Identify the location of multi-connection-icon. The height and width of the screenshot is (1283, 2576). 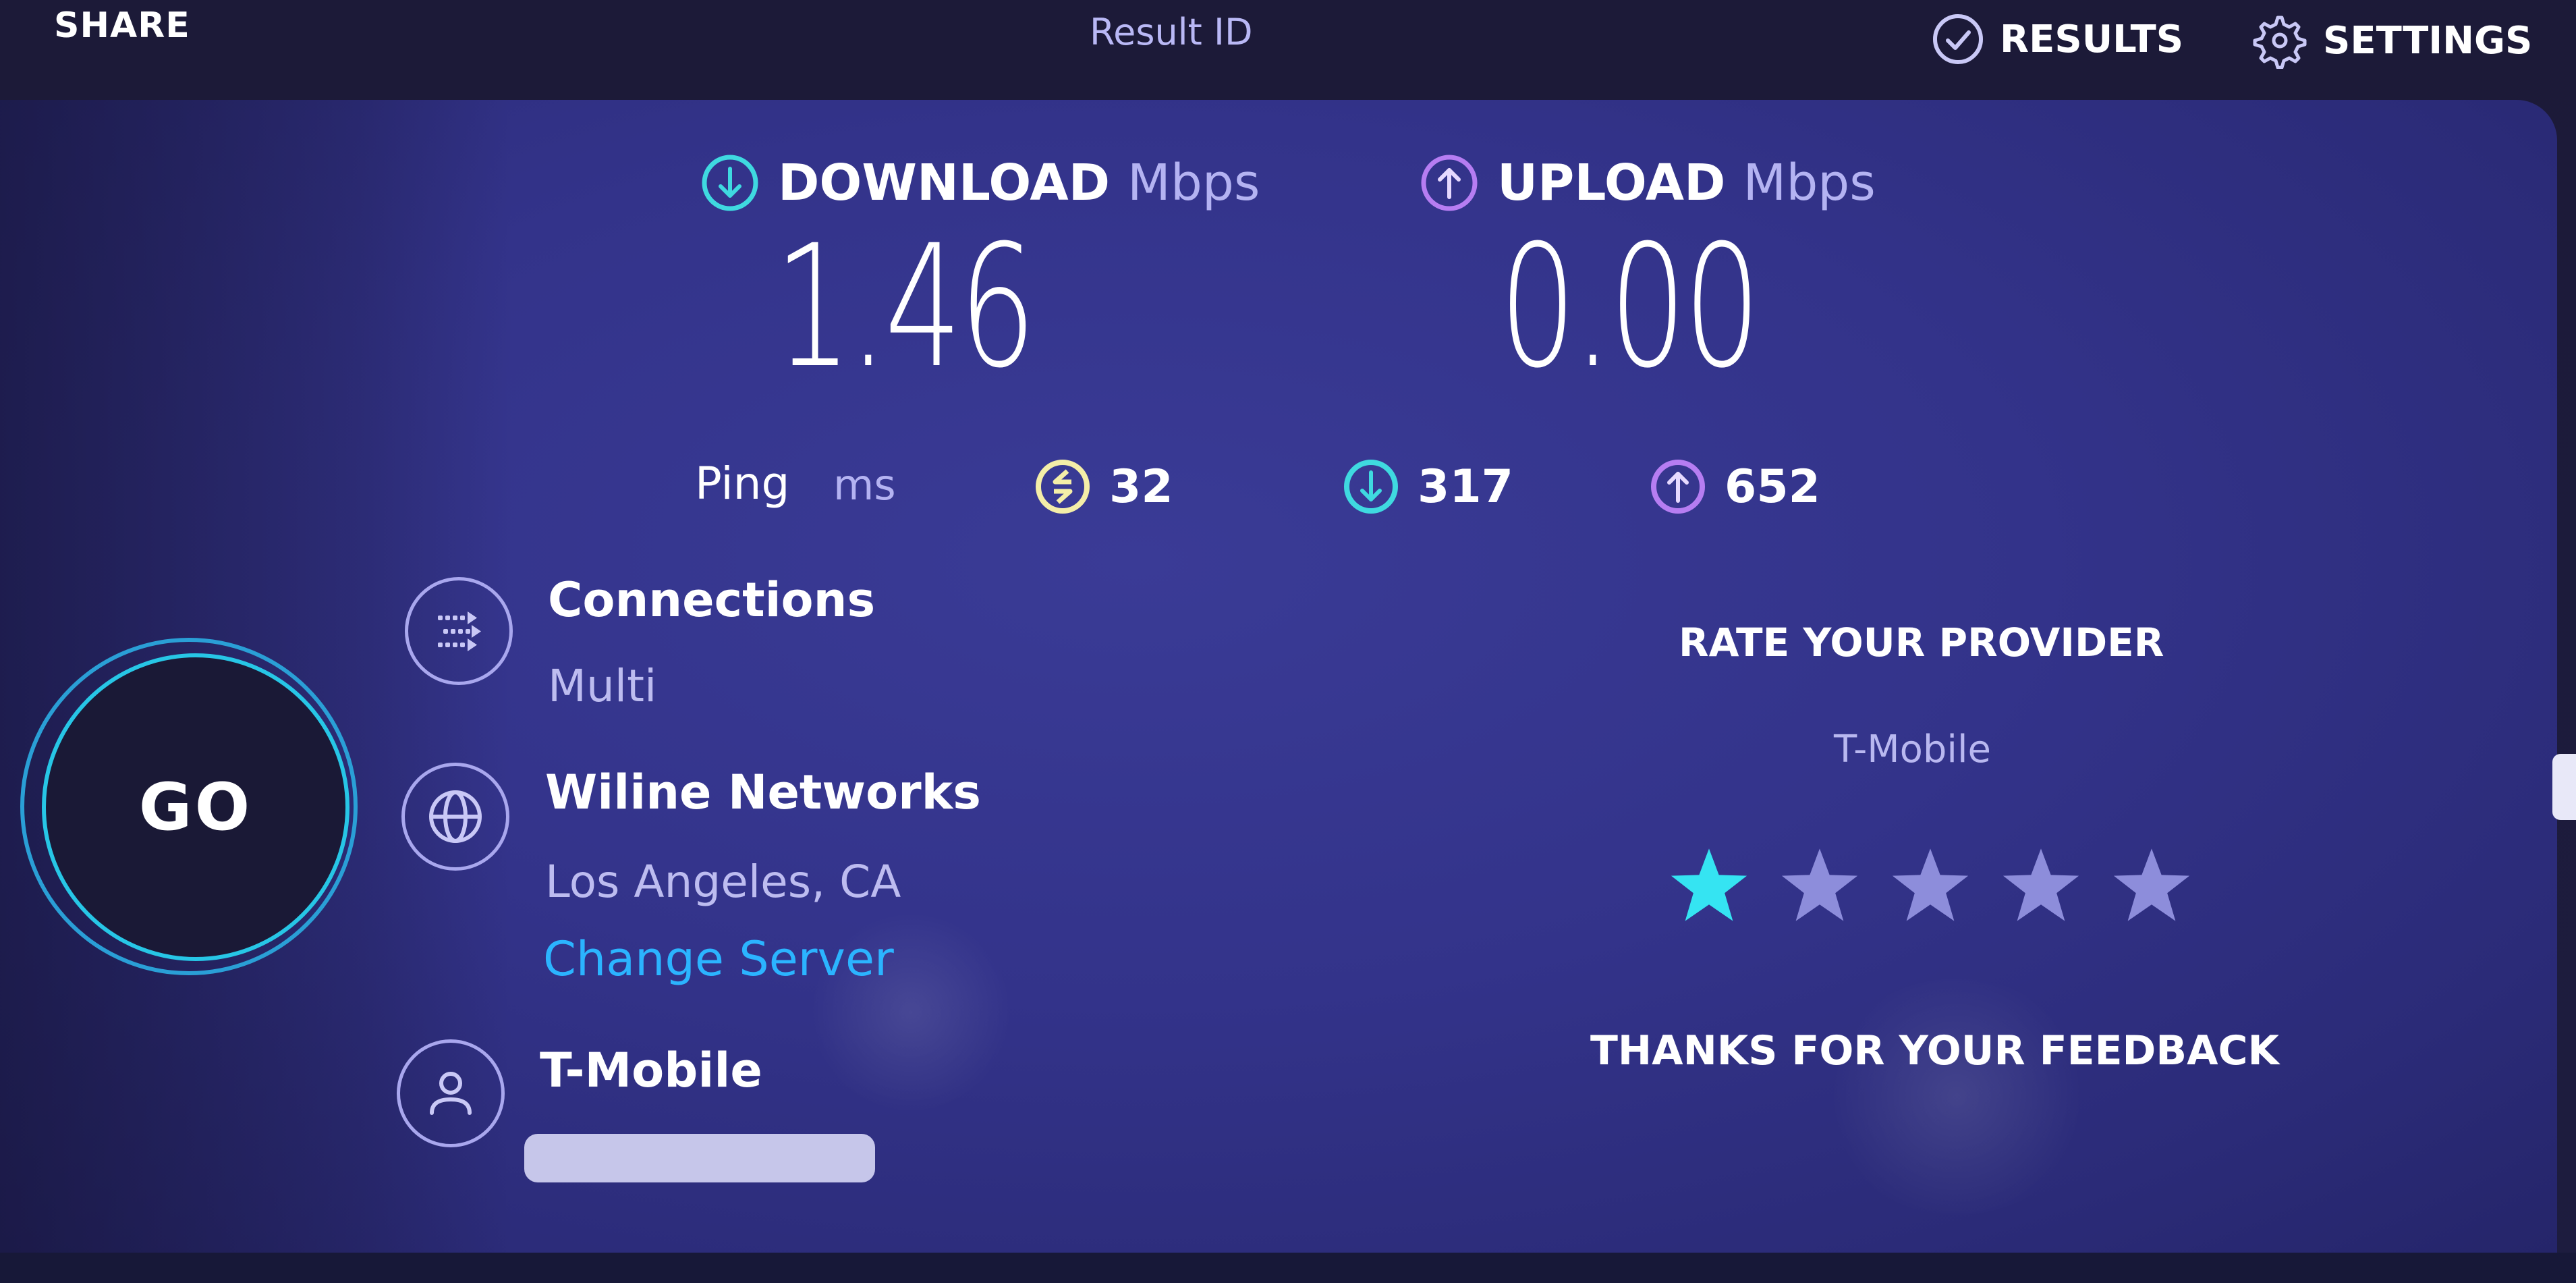
(459, 631).